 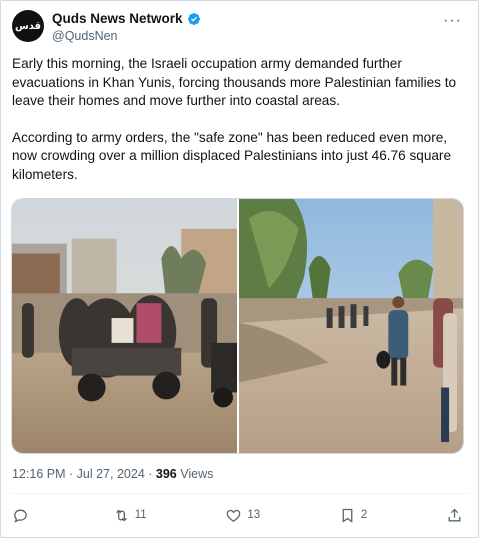 I want to click on bookmark-count: 2, so click(x=364, y=515).